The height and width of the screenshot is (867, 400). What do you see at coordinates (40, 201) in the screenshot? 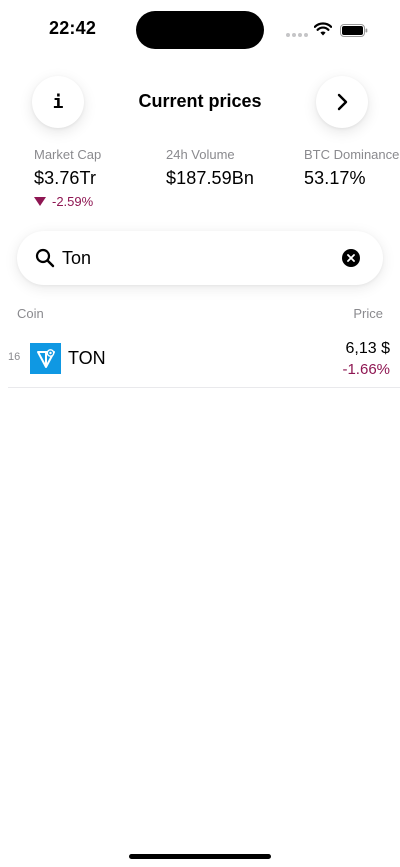
I see `down-triangle-icon` at bounding box center [40, 201].